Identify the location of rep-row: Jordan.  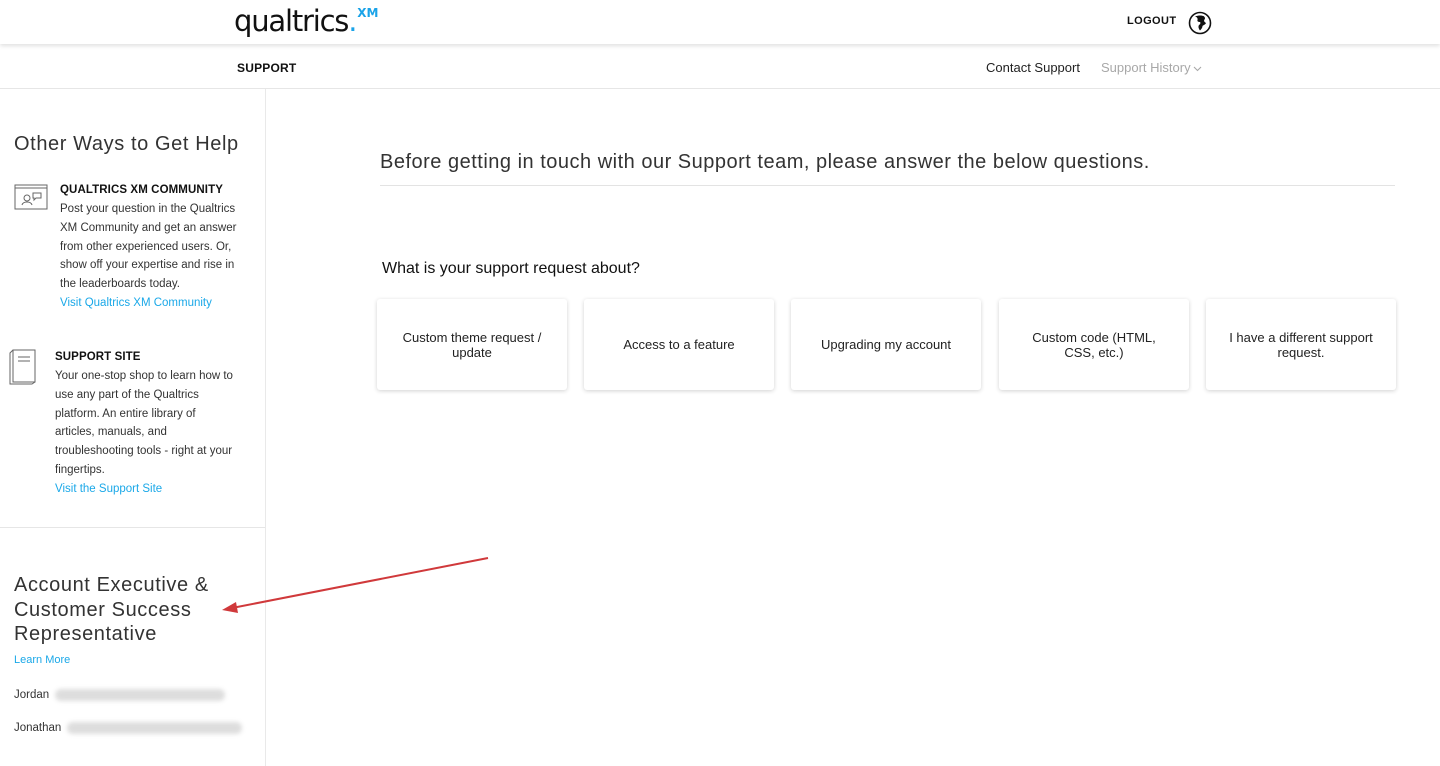
(120, 695).